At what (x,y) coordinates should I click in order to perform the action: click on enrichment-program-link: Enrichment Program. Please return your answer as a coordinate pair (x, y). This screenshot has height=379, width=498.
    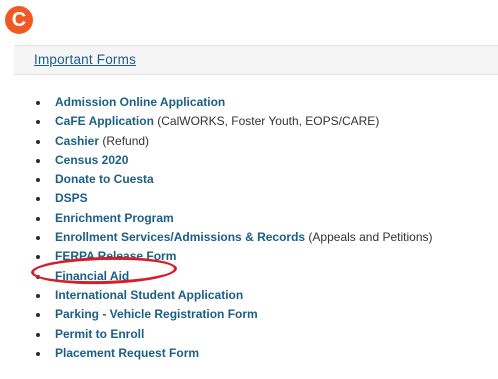
    Looking at the image, I should click on (114, 218).